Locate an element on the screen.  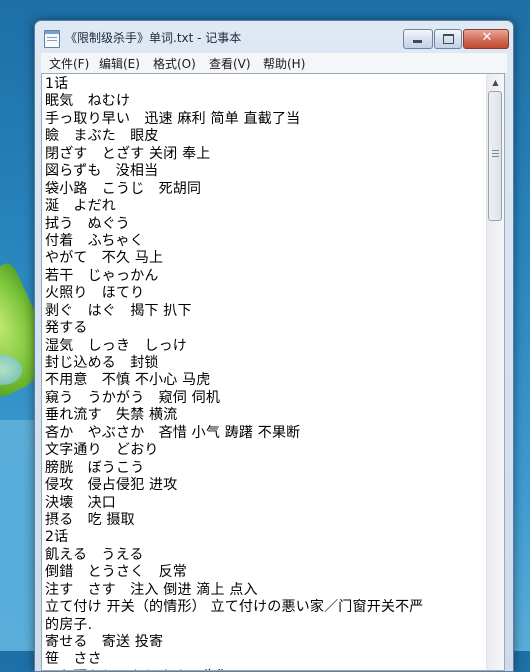
text-line: やがて 不久 马上 is located at coordinates (104, 258).